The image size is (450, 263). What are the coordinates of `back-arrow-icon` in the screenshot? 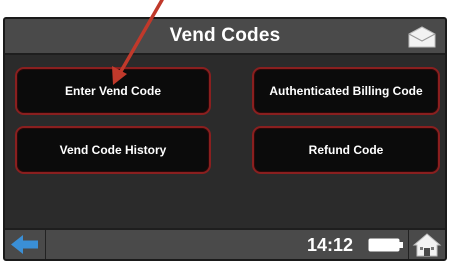 It's located at (24, 244).